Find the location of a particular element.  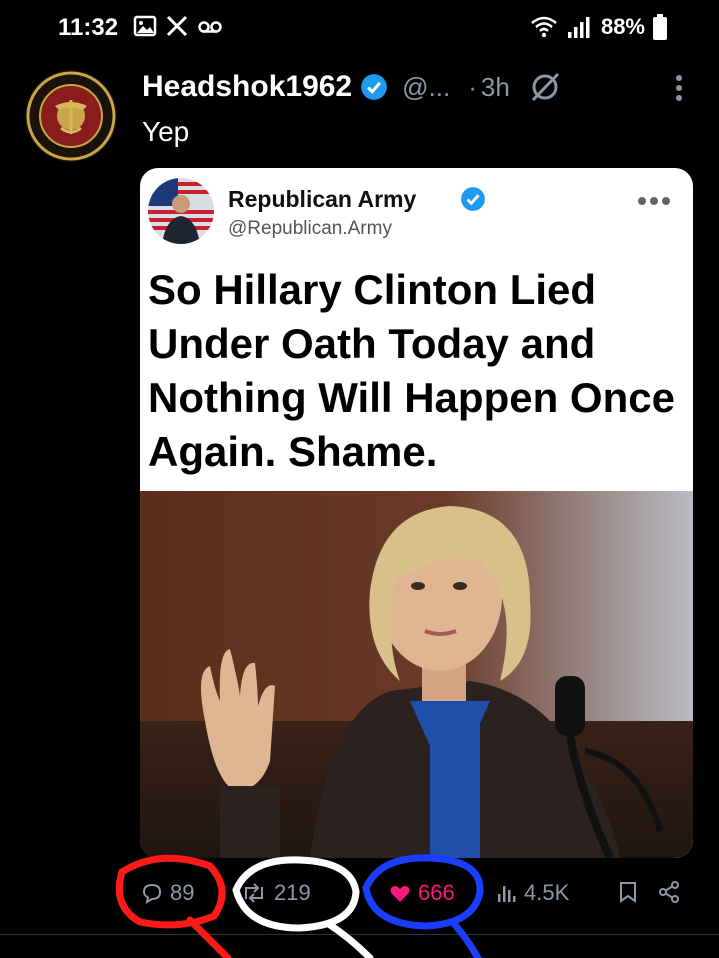

bottom-divider is located at coordinates (359, 934).